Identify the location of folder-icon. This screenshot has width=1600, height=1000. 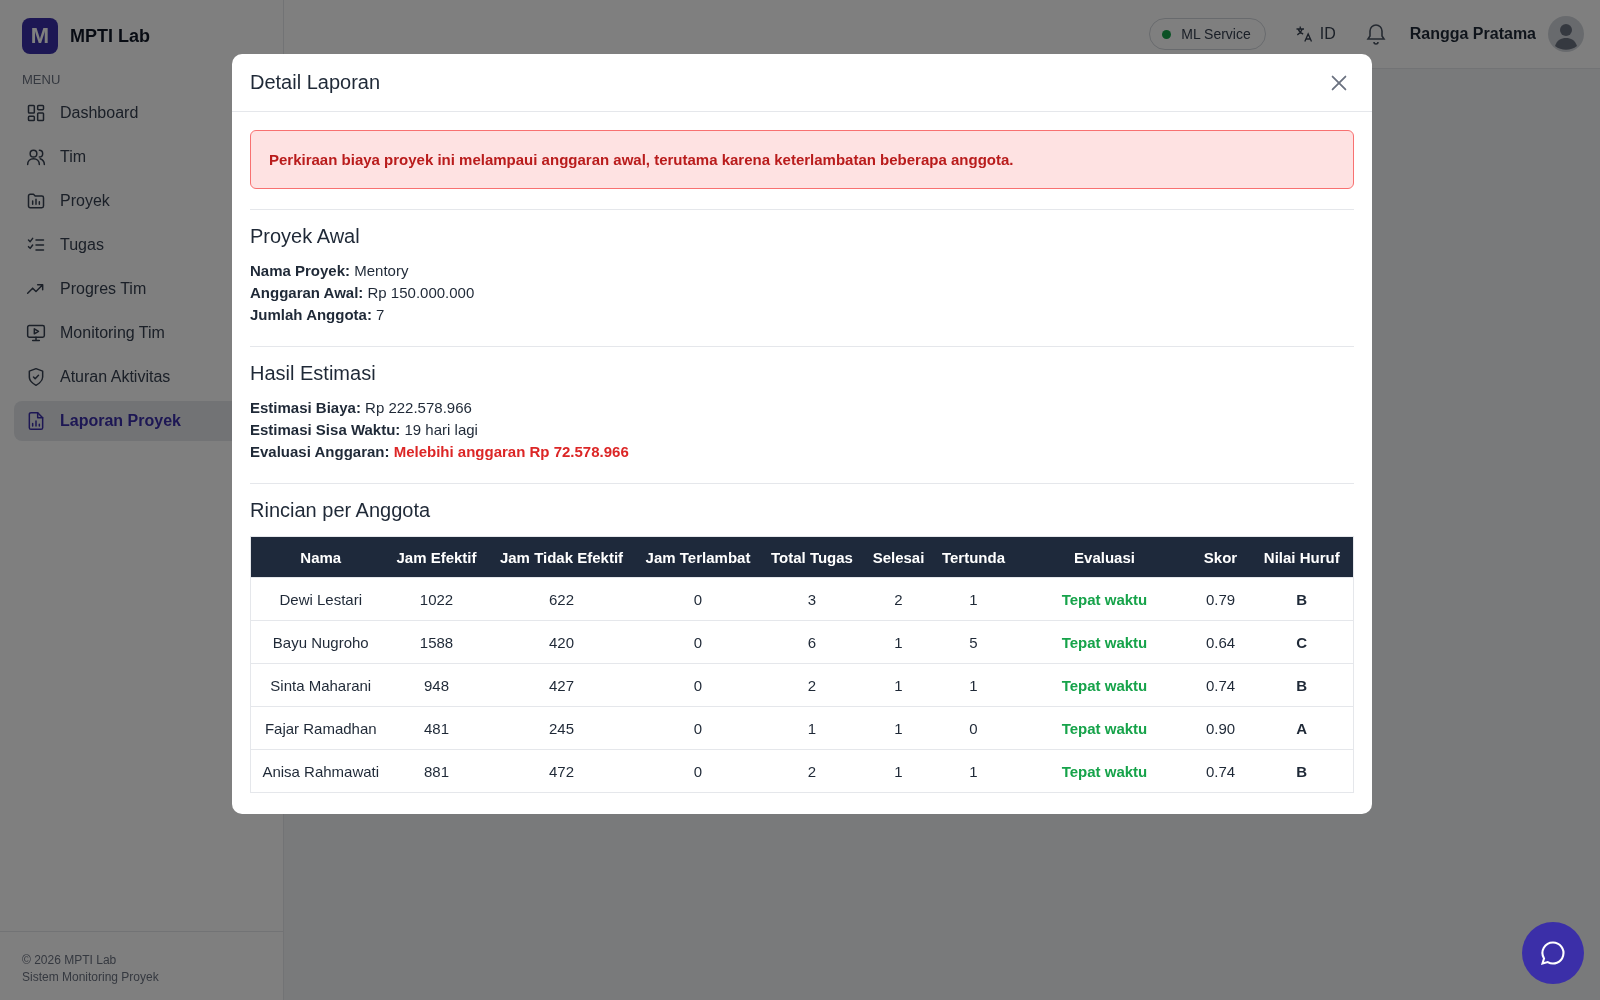
(36, 201).